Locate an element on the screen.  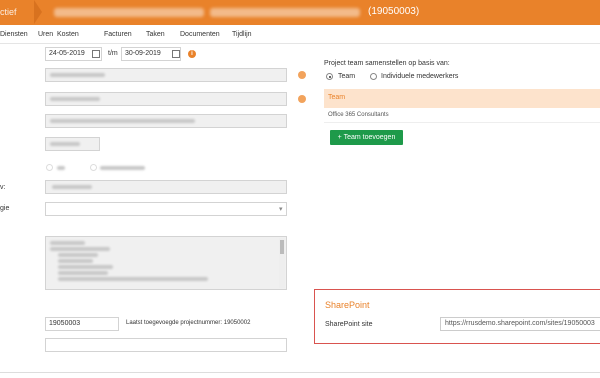
sharepoint-site-label: SharePoint site is located at coordinates (349, 324).